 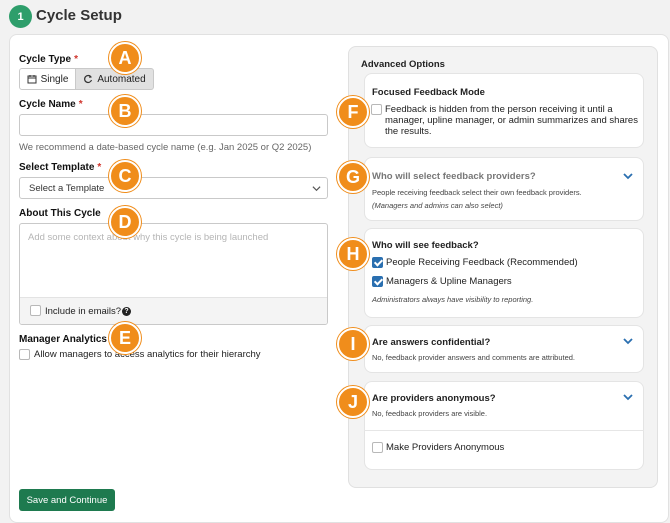 What do you see at coordinates (403, 64) in the screenshot?
I see `advanced-options-title: Advanced Options` at bounding box center [403, 64].